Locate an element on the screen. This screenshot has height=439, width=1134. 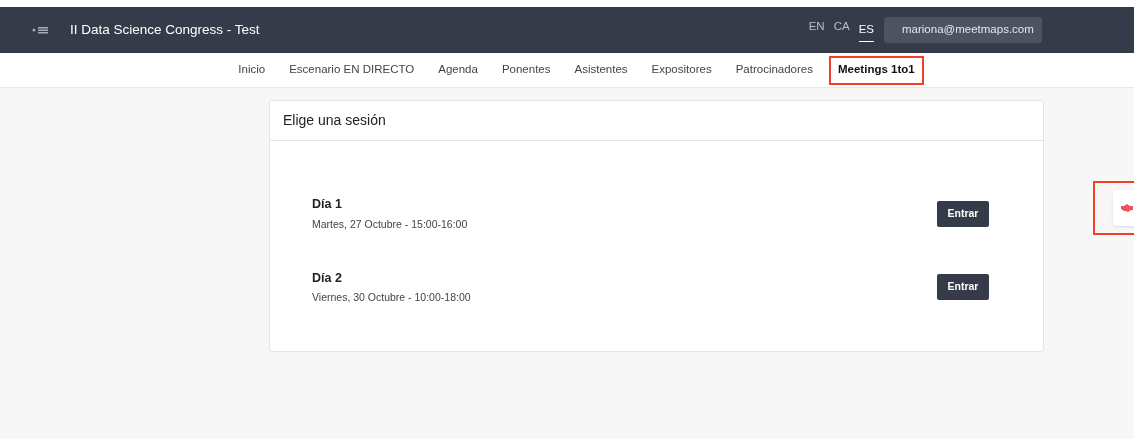
nav-tab: Inicio is located at coordinates (252, 70).